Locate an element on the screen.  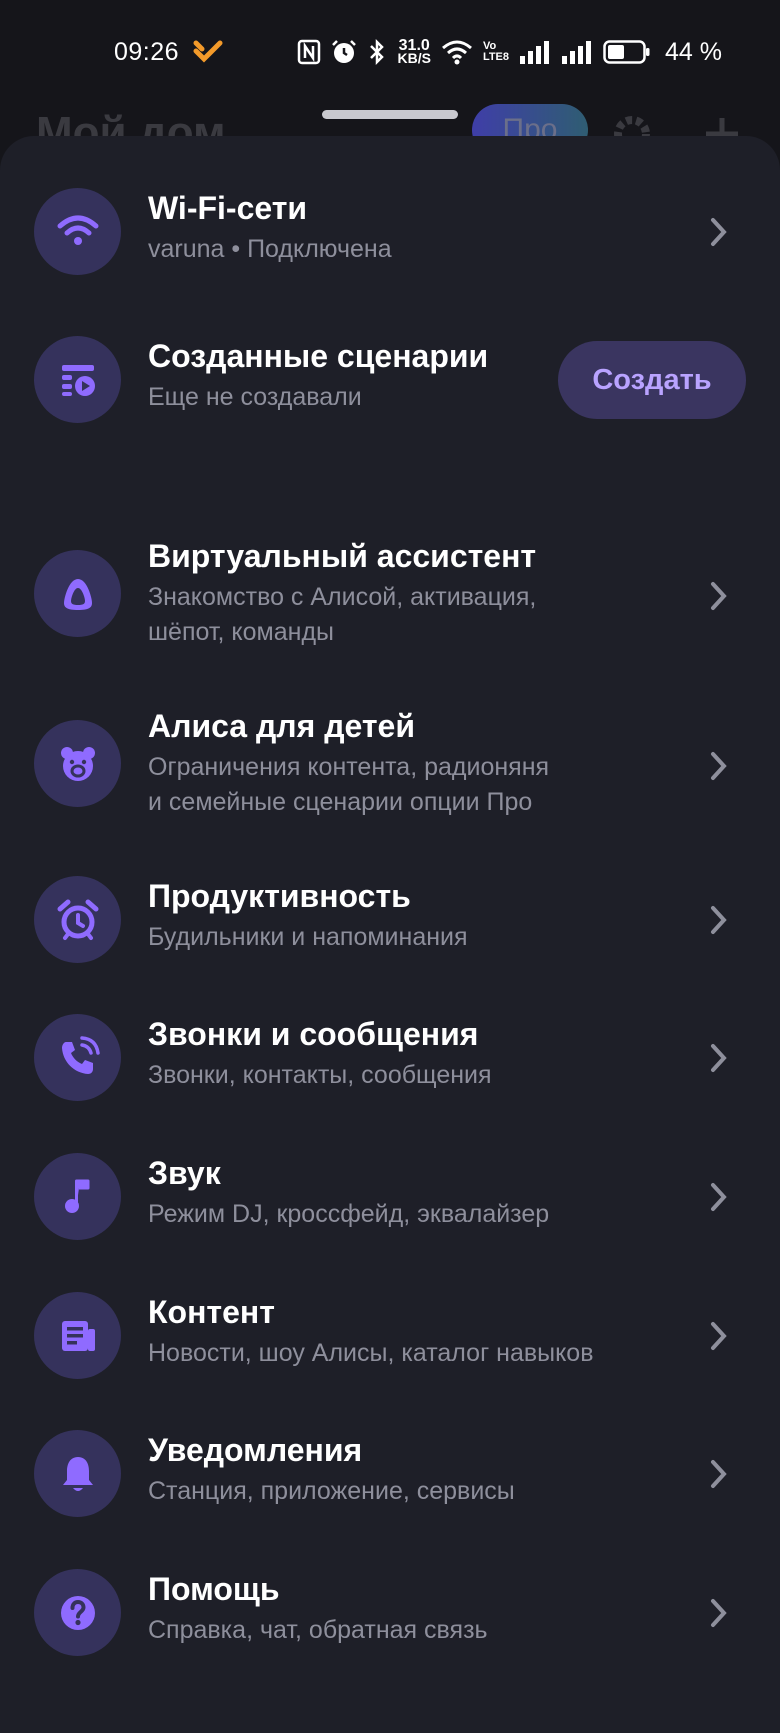
status-bar: 09:26 31.0 KB/S Vo LTE8 44 % is located at coordinates (390, 52).